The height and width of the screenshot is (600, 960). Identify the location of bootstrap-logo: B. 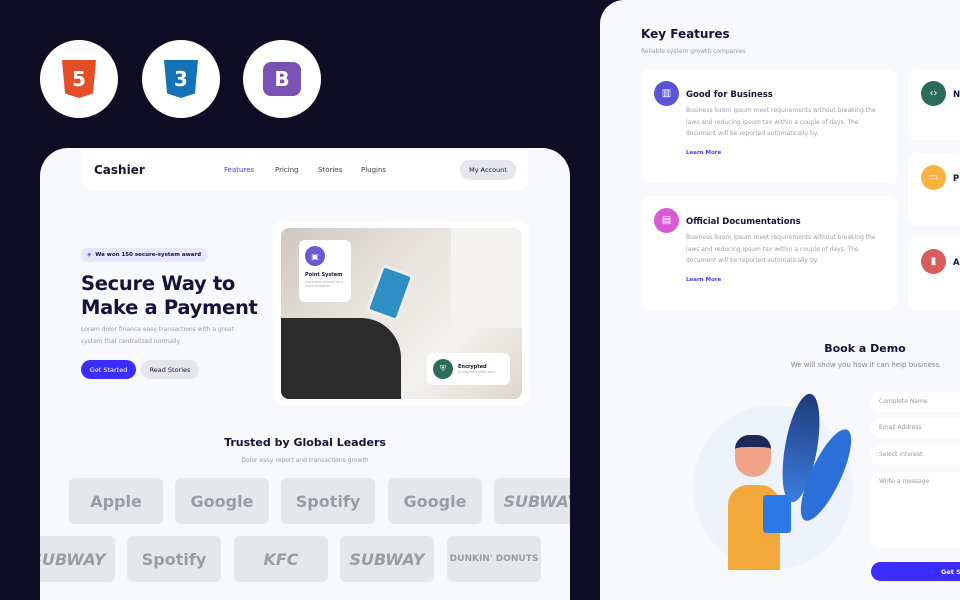
(282, 79).